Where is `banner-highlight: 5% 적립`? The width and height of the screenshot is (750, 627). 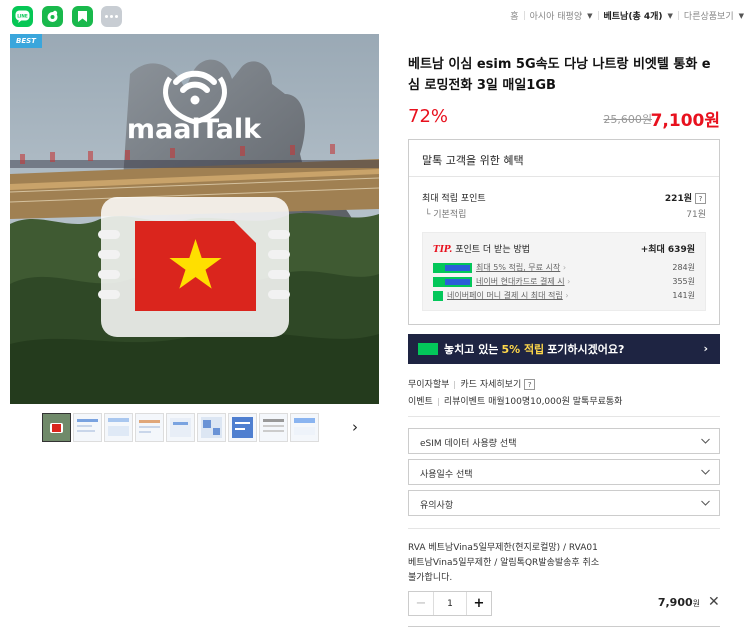 banner-highlight: 5% 적립 is located at coordinates (523, 349).